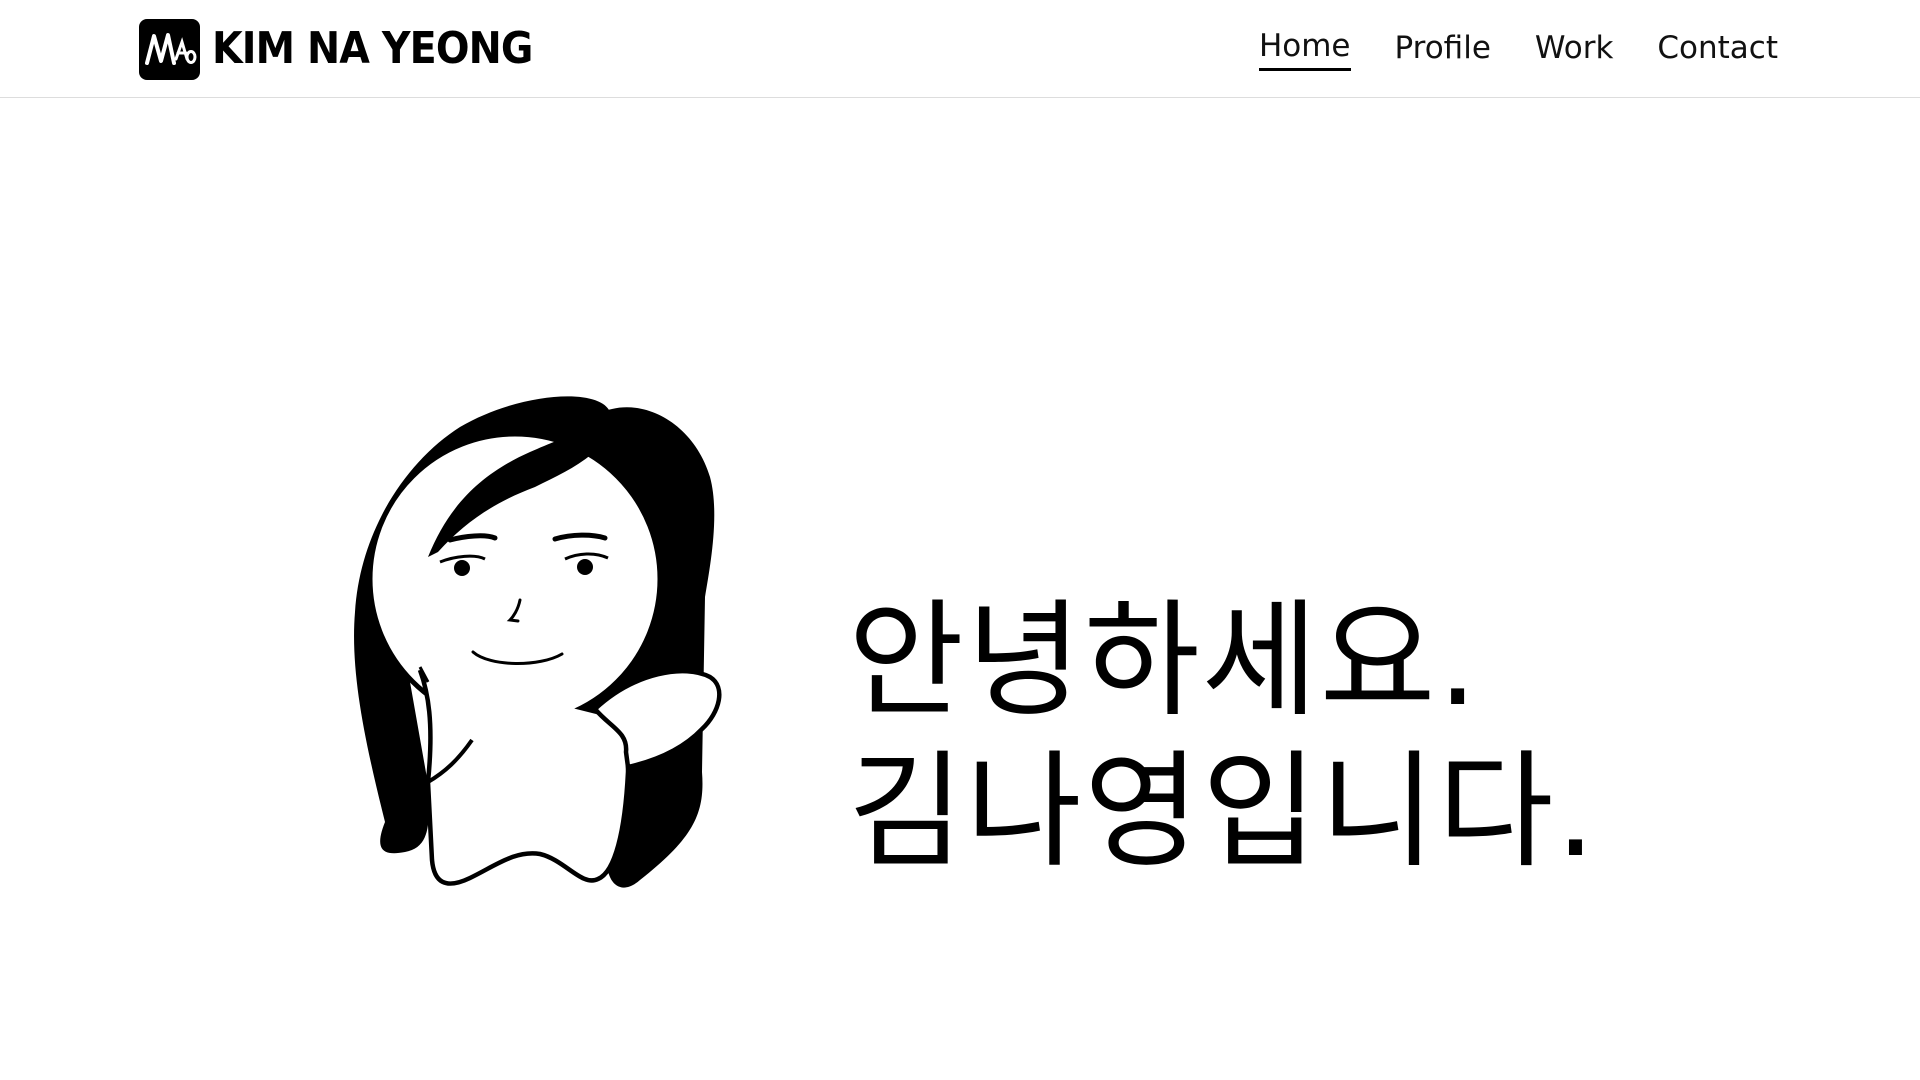 The width and height of the screenshot is (1920, 1080). What do you see at coordinates (1717, 51) in the screenshot?
I see `nav-contact: Contact` at bounding box center [1717, 51].